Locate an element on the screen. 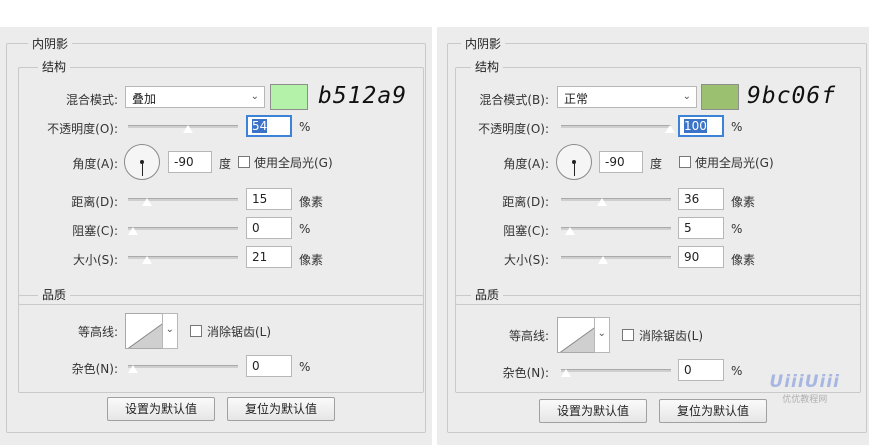  opacity-input: 54 is located at coordinates (269, 126).